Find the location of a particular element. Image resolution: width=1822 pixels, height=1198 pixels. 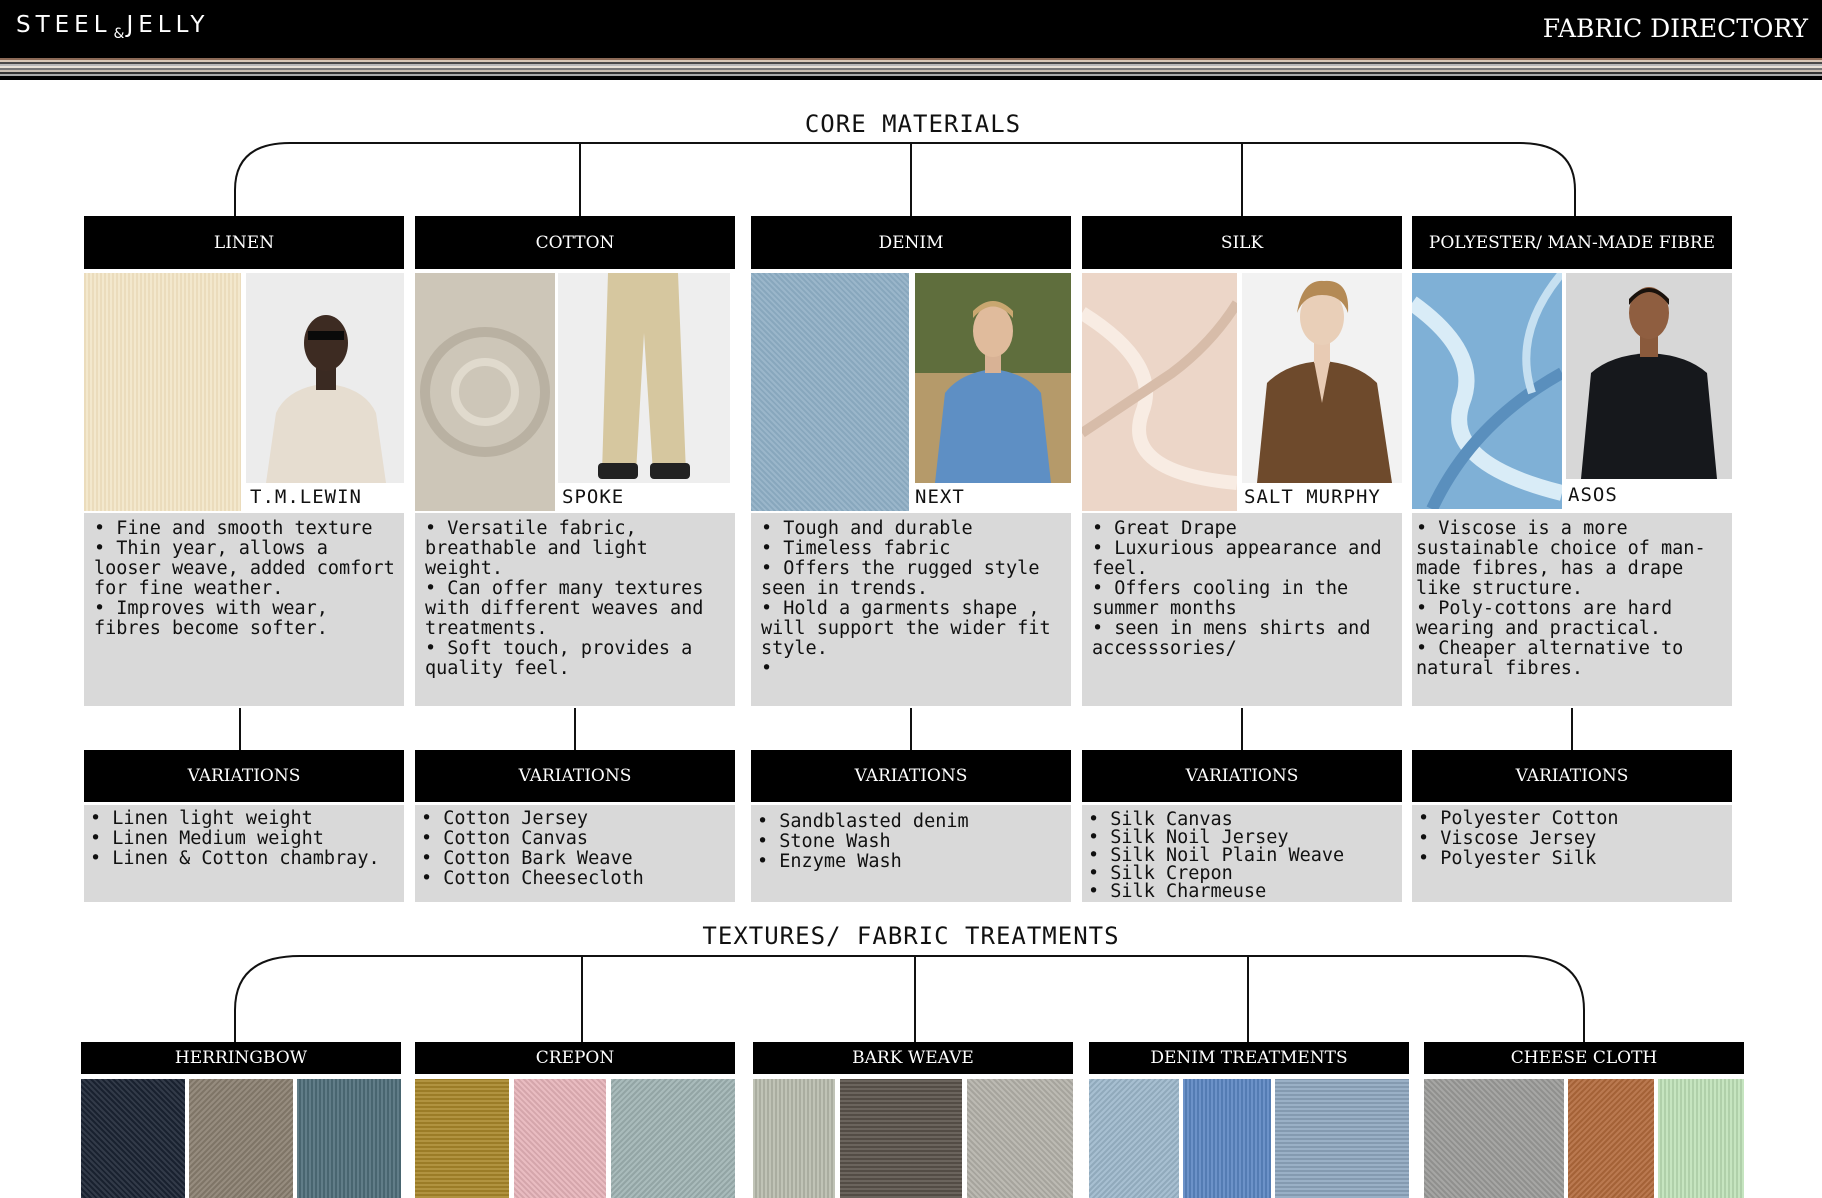

silk-variations-header: VARIATIONS is located at coordinates (1242, 776).